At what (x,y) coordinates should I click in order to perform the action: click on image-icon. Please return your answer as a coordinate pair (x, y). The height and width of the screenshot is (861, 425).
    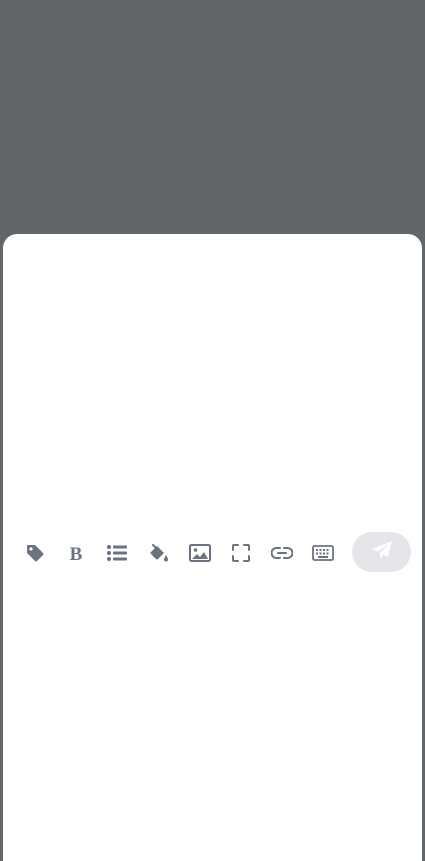
    Looking at the image, I should click on (200, 553).